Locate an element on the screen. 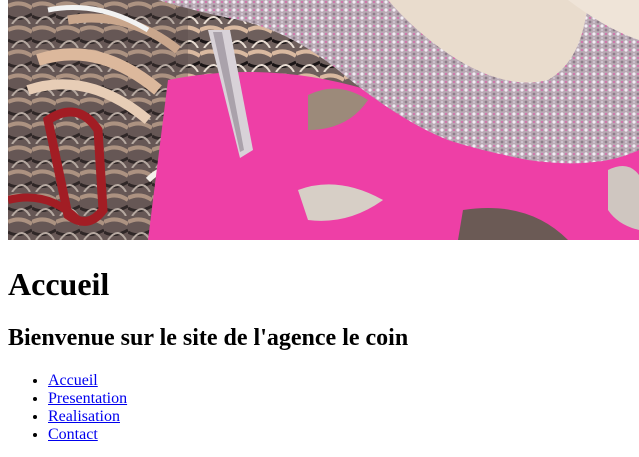  nav-item-accueil: Accueil is located at coordinates (87, 381).